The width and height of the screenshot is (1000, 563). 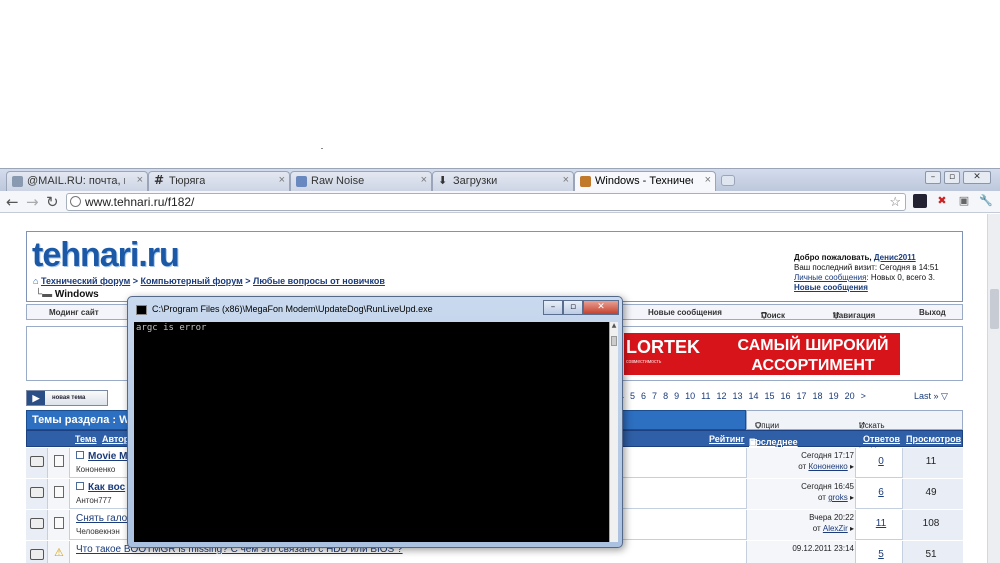 What do you see at coordinates (986, 201) in the screenshot?
I see `wrench-icon: 🔧` at bounding box center [986, 201].